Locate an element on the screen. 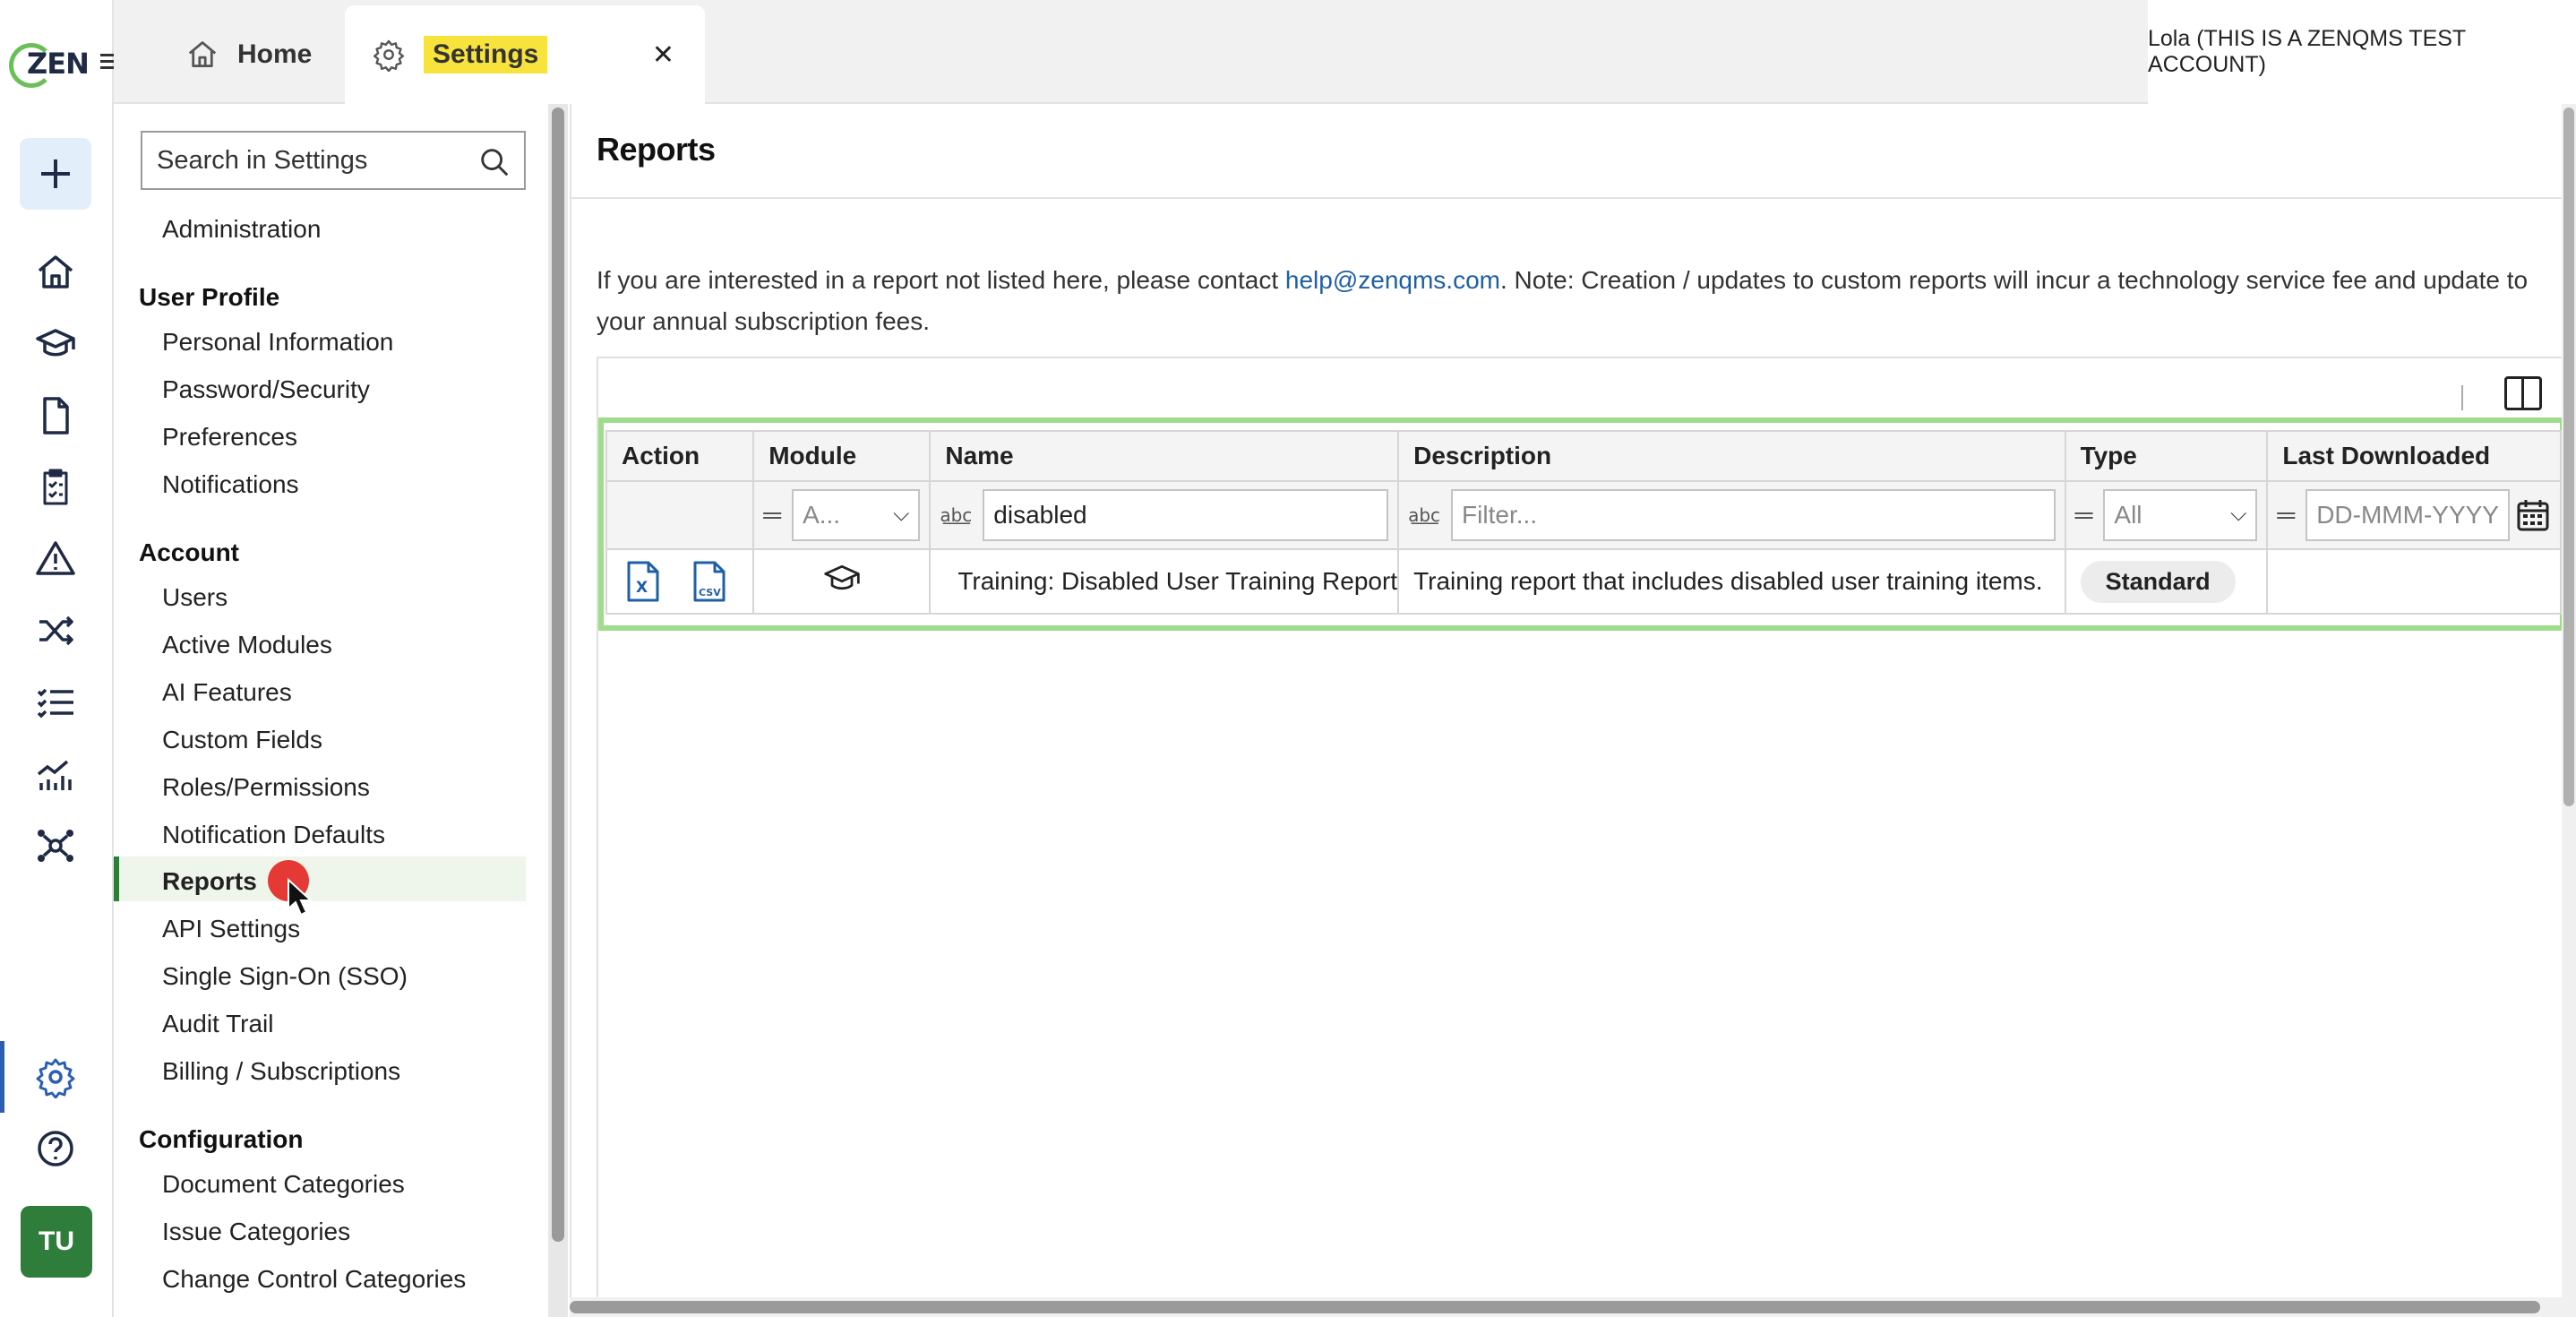  date-filter-input: DD-MMM-YYYY is located at coordinates (2408, 515).